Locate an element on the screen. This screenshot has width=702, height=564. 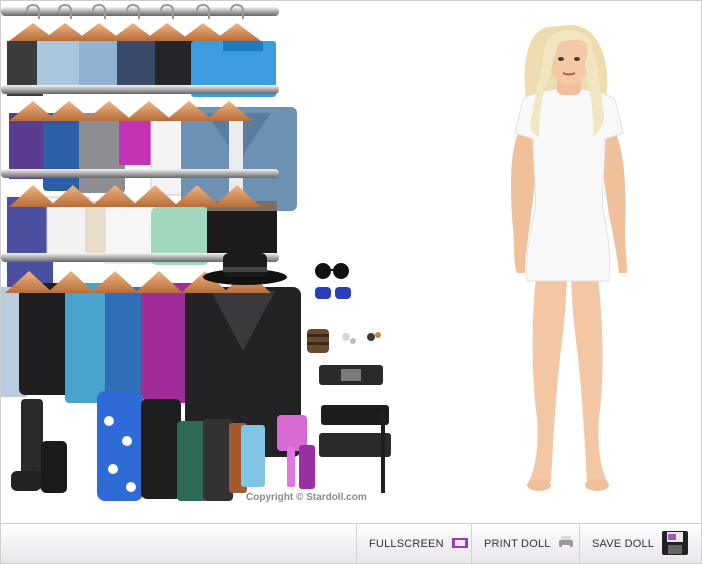
save-label: SAVE DOLL is located at coordinates (623, 544).